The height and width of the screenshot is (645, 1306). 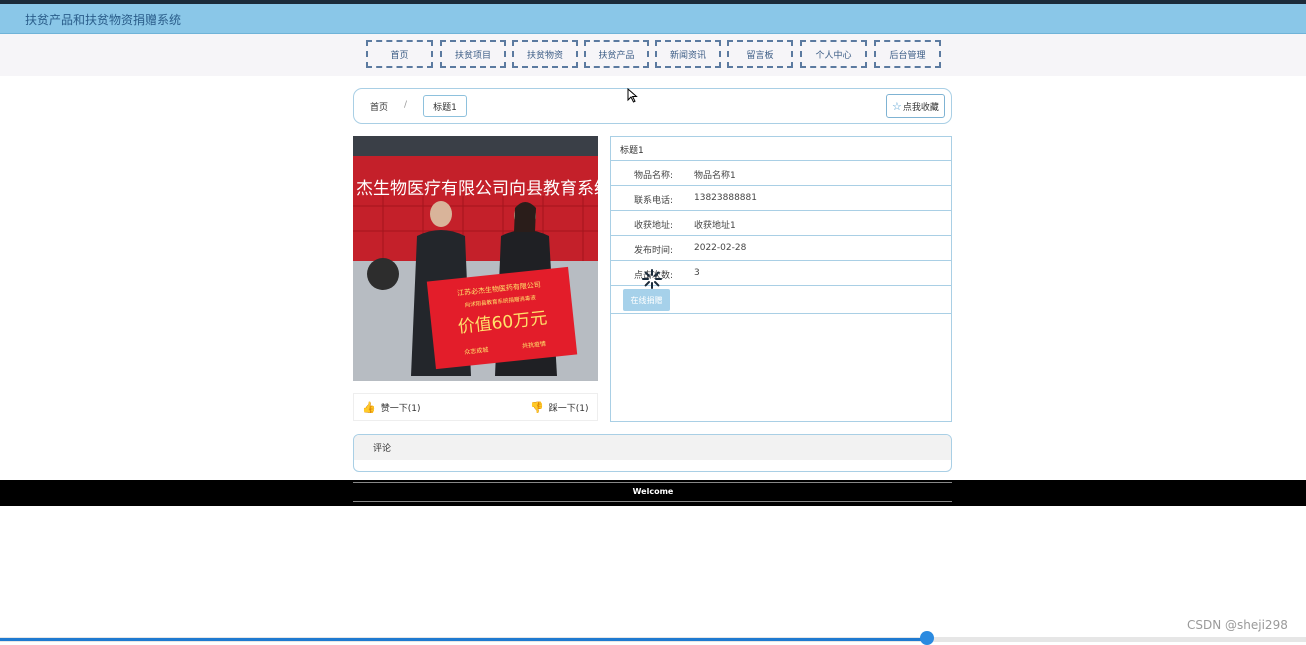 I want to click on scroll-thumb, so click(x=927, y=638).